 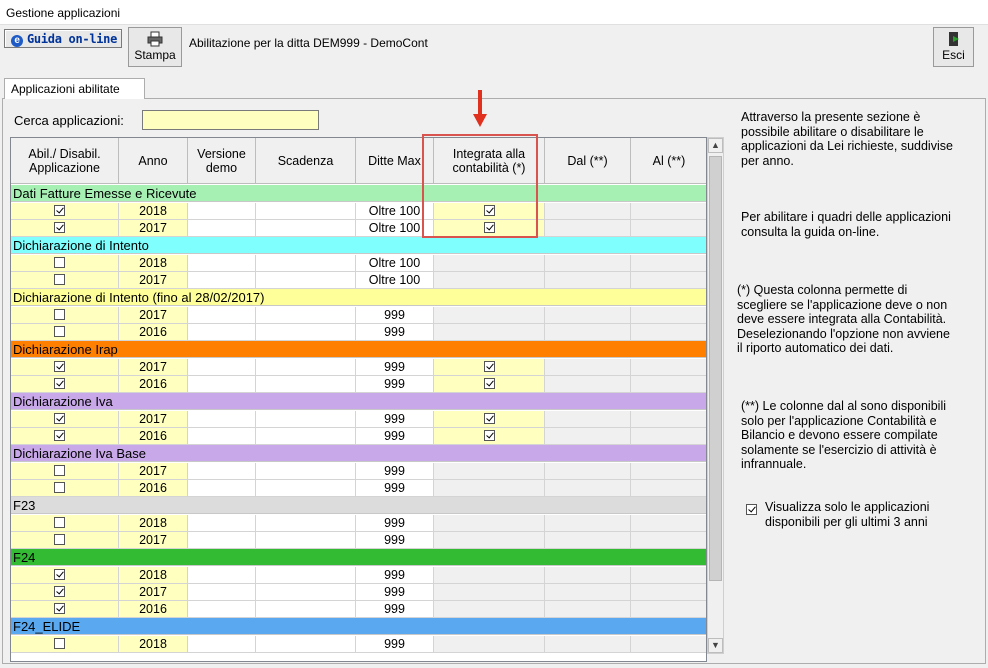 What do you see at coordinates (74, 88) in the screenshot?
I see `tab-applicazioni-abilitate: Applicazioni abilitate` at bounding box center [74, 88].